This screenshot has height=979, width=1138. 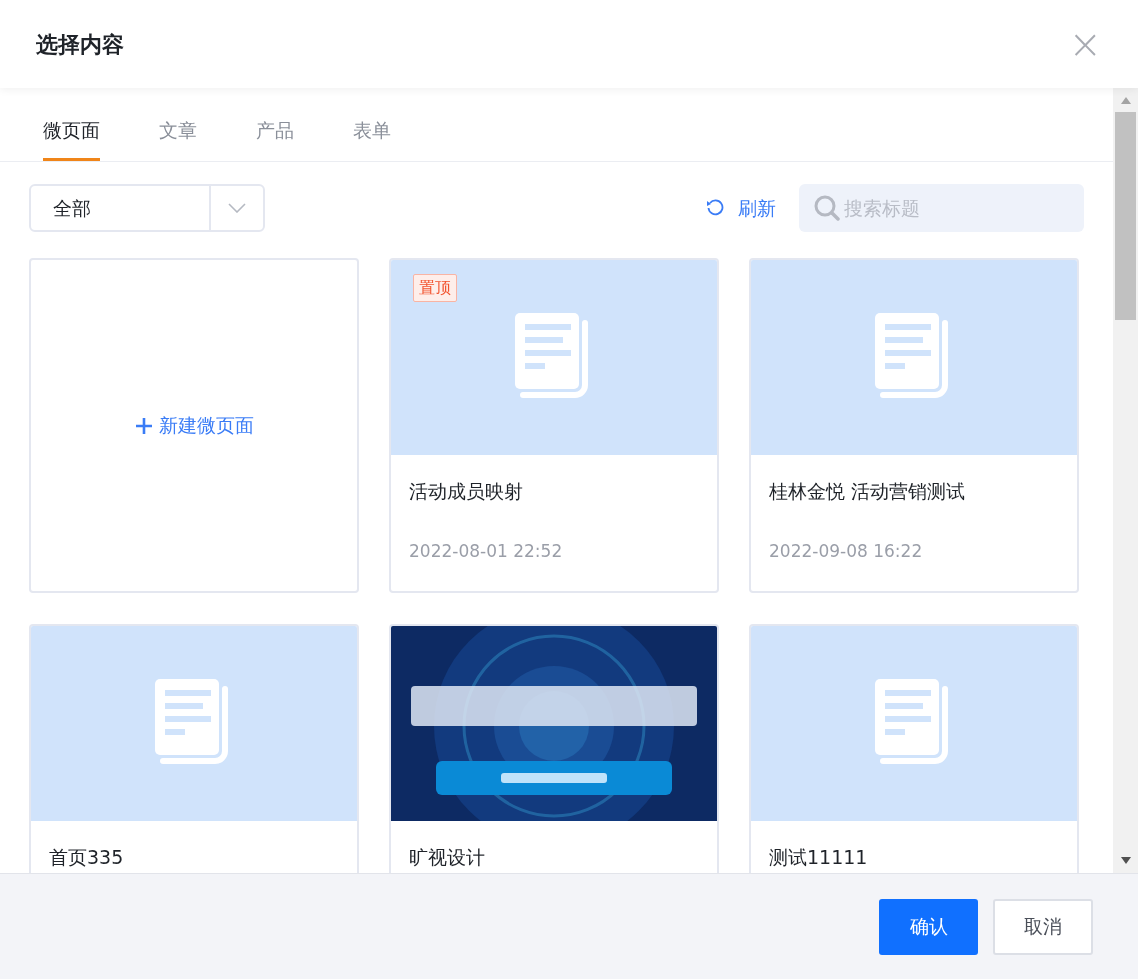 I want to click on page-card: 旷视设计, so click(x=554, y=748).